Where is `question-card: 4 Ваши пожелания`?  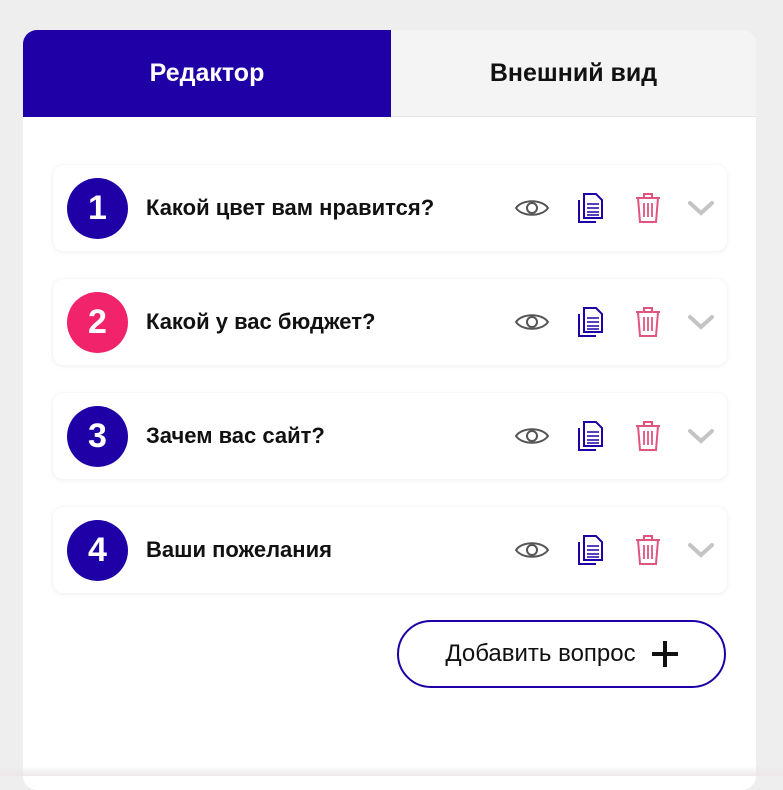 question-card: 4 Ваши пожелания is located at coordinates (390, 550).